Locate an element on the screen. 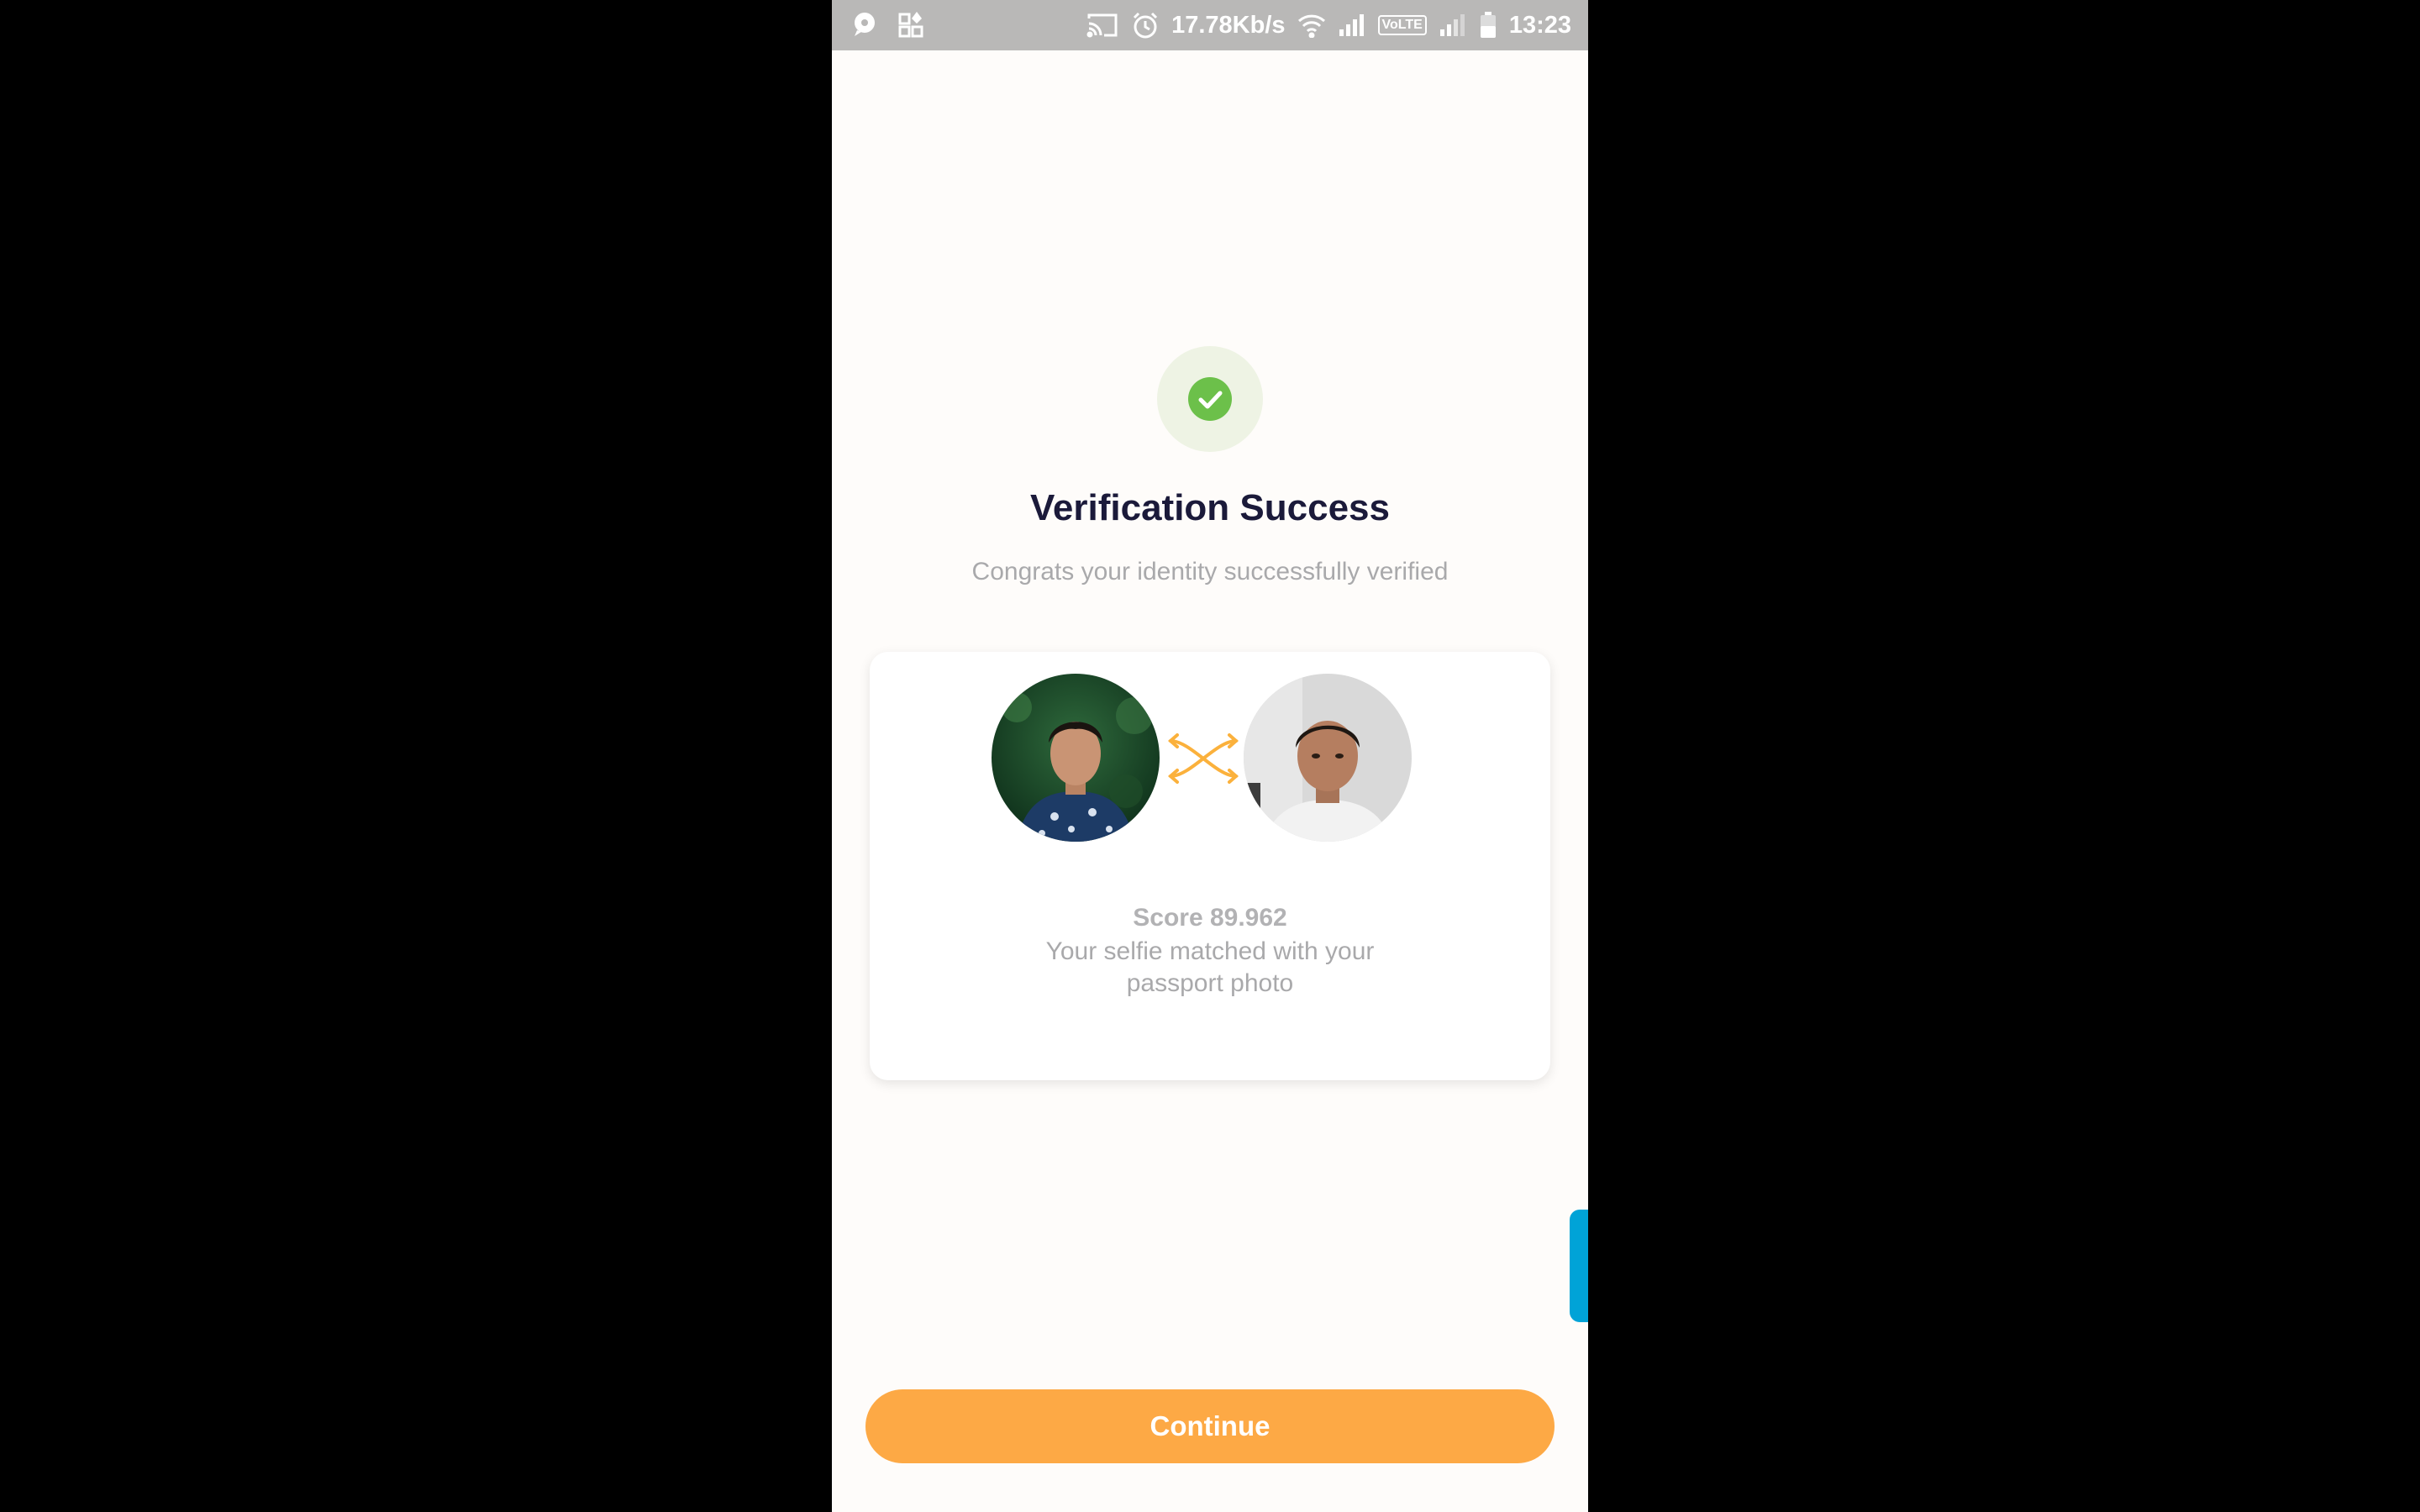  volte-badge: VoLTE is located at coordinates (1402, 25).